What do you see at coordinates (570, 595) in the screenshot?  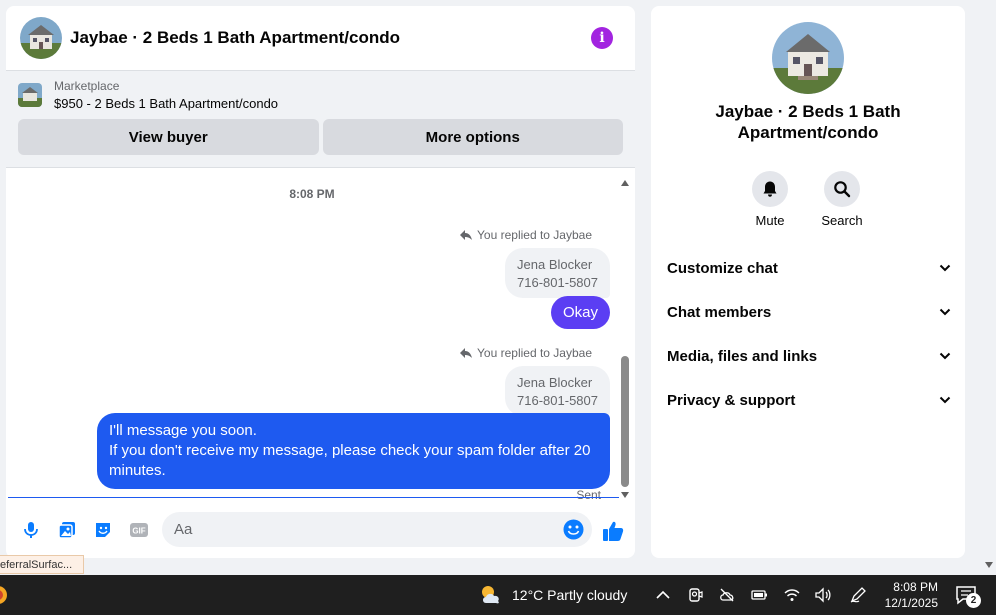 I see `weather-text: 12°C Partly cloudy` at bounding box center [570, 595].